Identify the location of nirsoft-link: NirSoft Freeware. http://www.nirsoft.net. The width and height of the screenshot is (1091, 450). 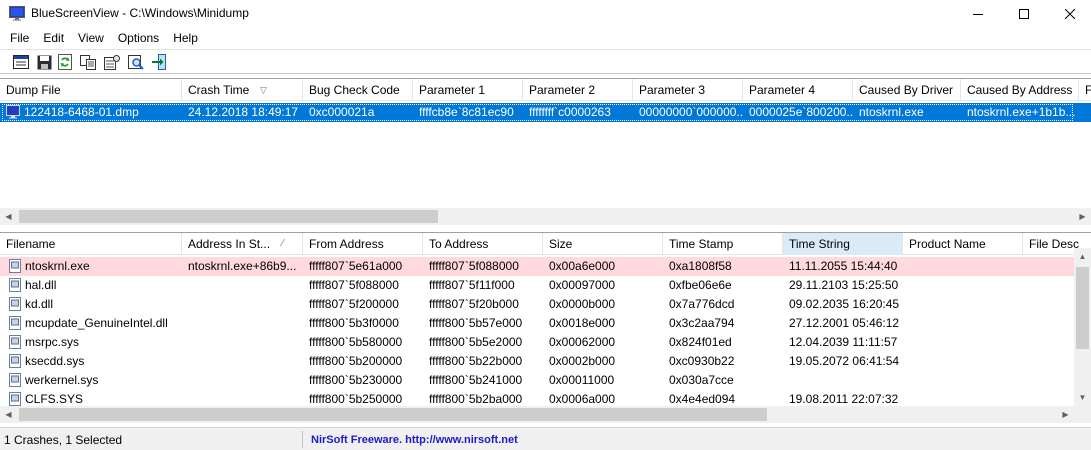
(414, 440).